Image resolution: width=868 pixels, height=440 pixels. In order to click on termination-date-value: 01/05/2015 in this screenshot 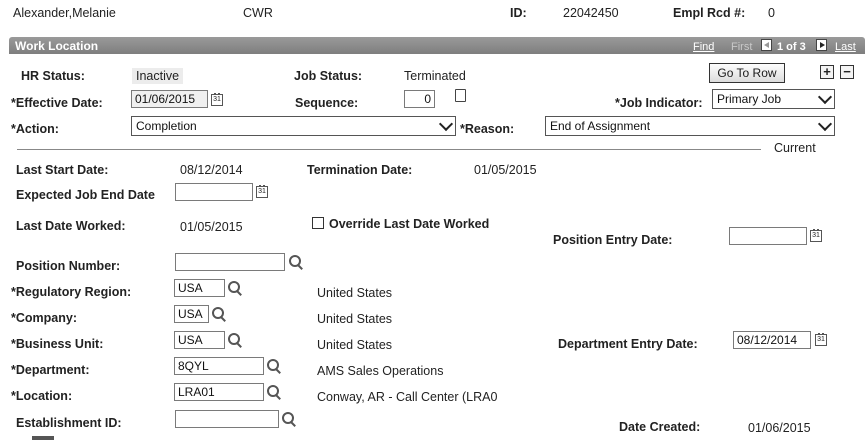, I will do `click(505, 170)`.